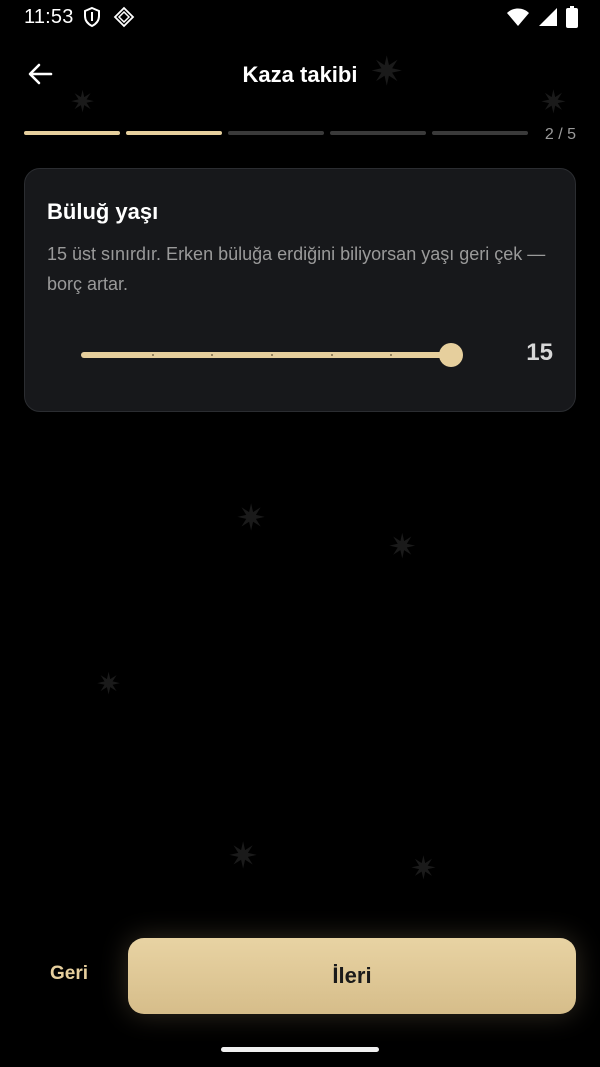 The width and height of the screenshot is (600, 1067). I want to click on battery-icon, so click(572, 19).